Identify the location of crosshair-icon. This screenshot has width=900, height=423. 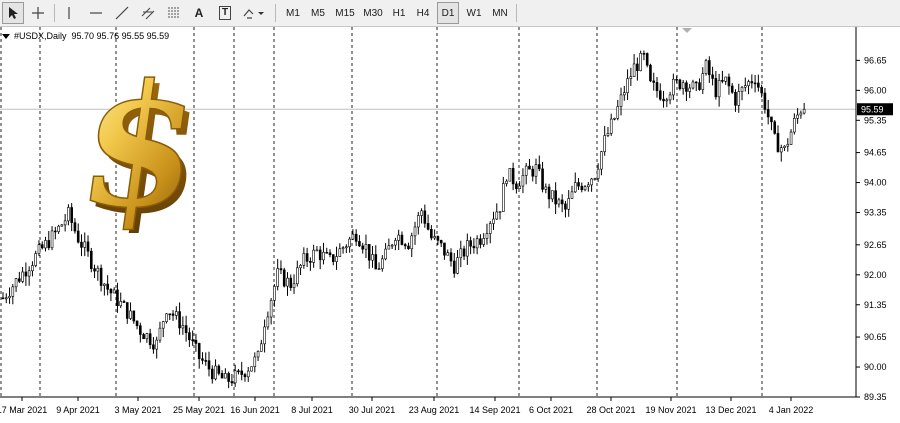
(38, 13).